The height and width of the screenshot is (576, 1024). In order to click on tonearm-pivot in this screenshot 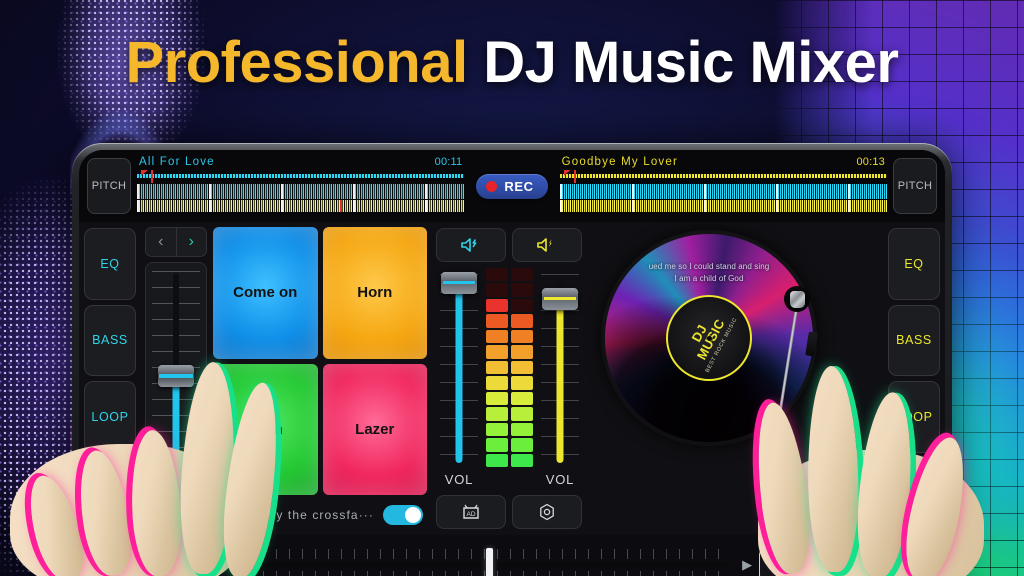, I will do `click(797, 299)`.